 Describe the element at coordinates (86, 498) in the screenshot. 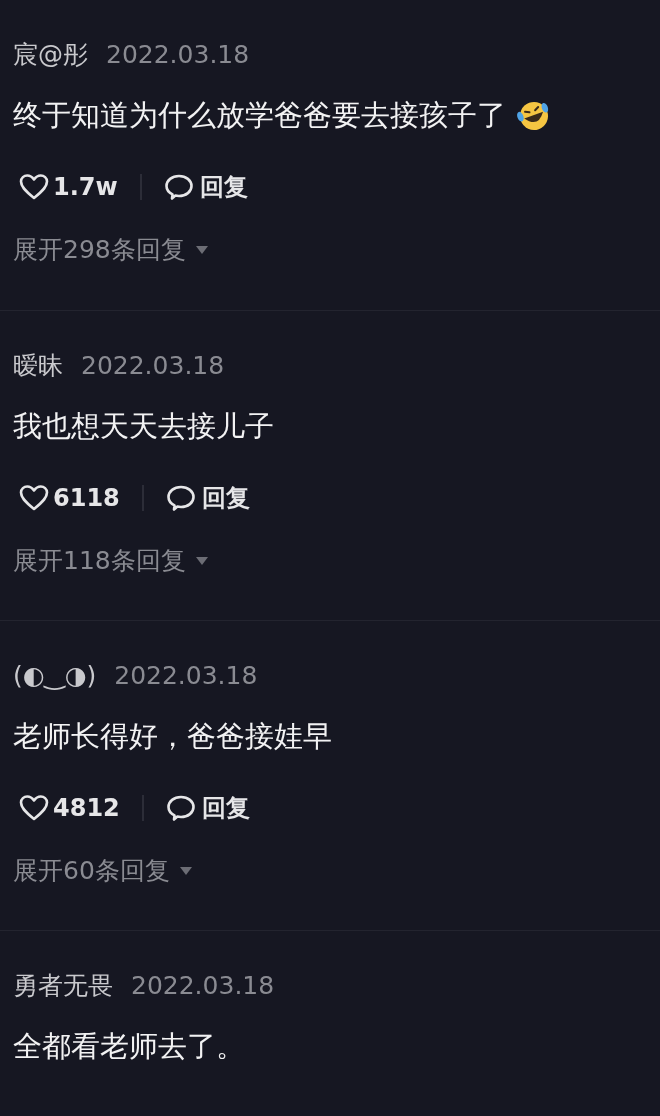

I see `like-count: 6118` at that location.